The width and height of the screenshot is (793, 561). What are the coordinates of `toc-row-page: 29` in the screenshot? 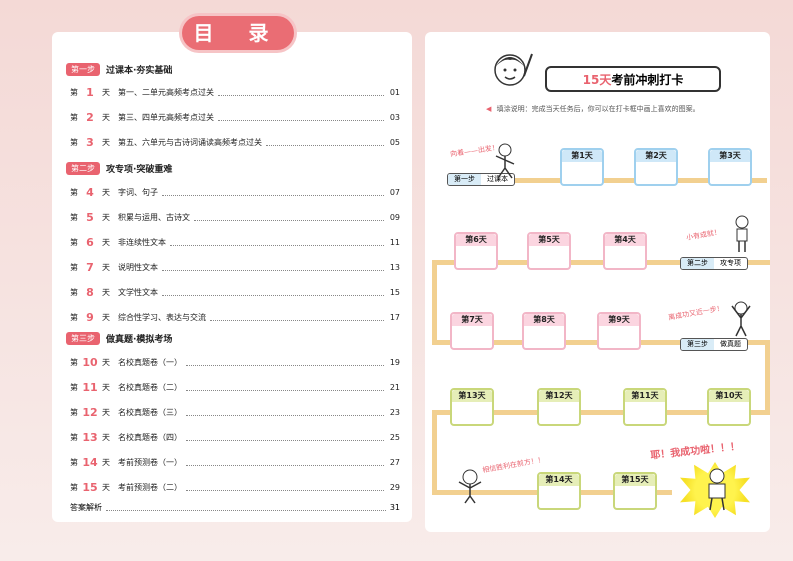 It's located at (394, 487).